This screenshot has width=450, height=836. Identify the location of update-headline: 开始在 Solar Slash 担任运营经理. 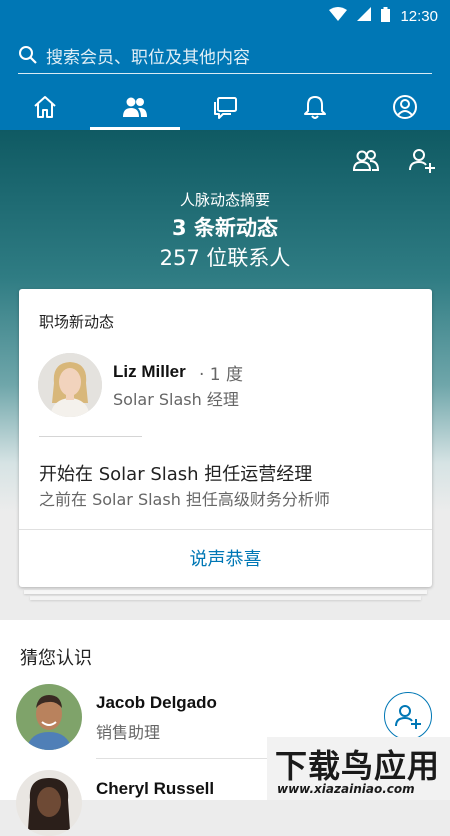
(176, 474).